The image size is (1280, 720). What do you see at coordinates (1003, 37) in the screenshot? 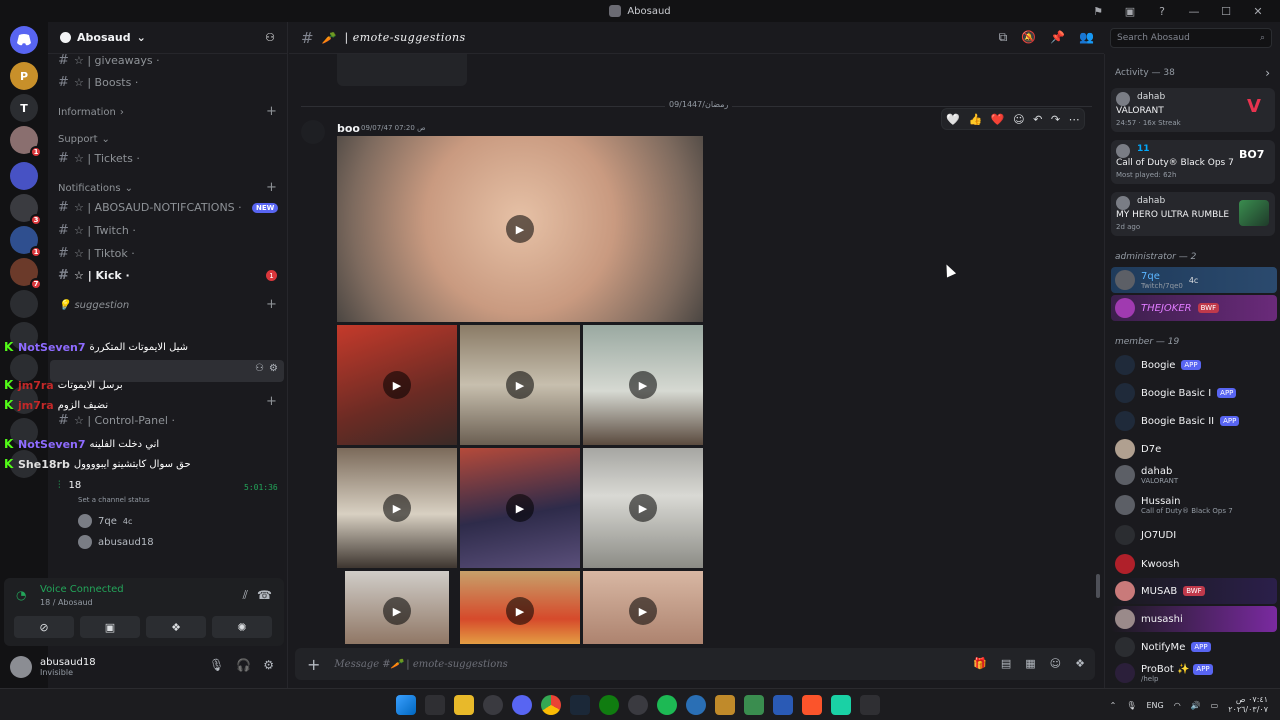
I see `threads-icon: ⧉` at bounding box center [1003, 37].